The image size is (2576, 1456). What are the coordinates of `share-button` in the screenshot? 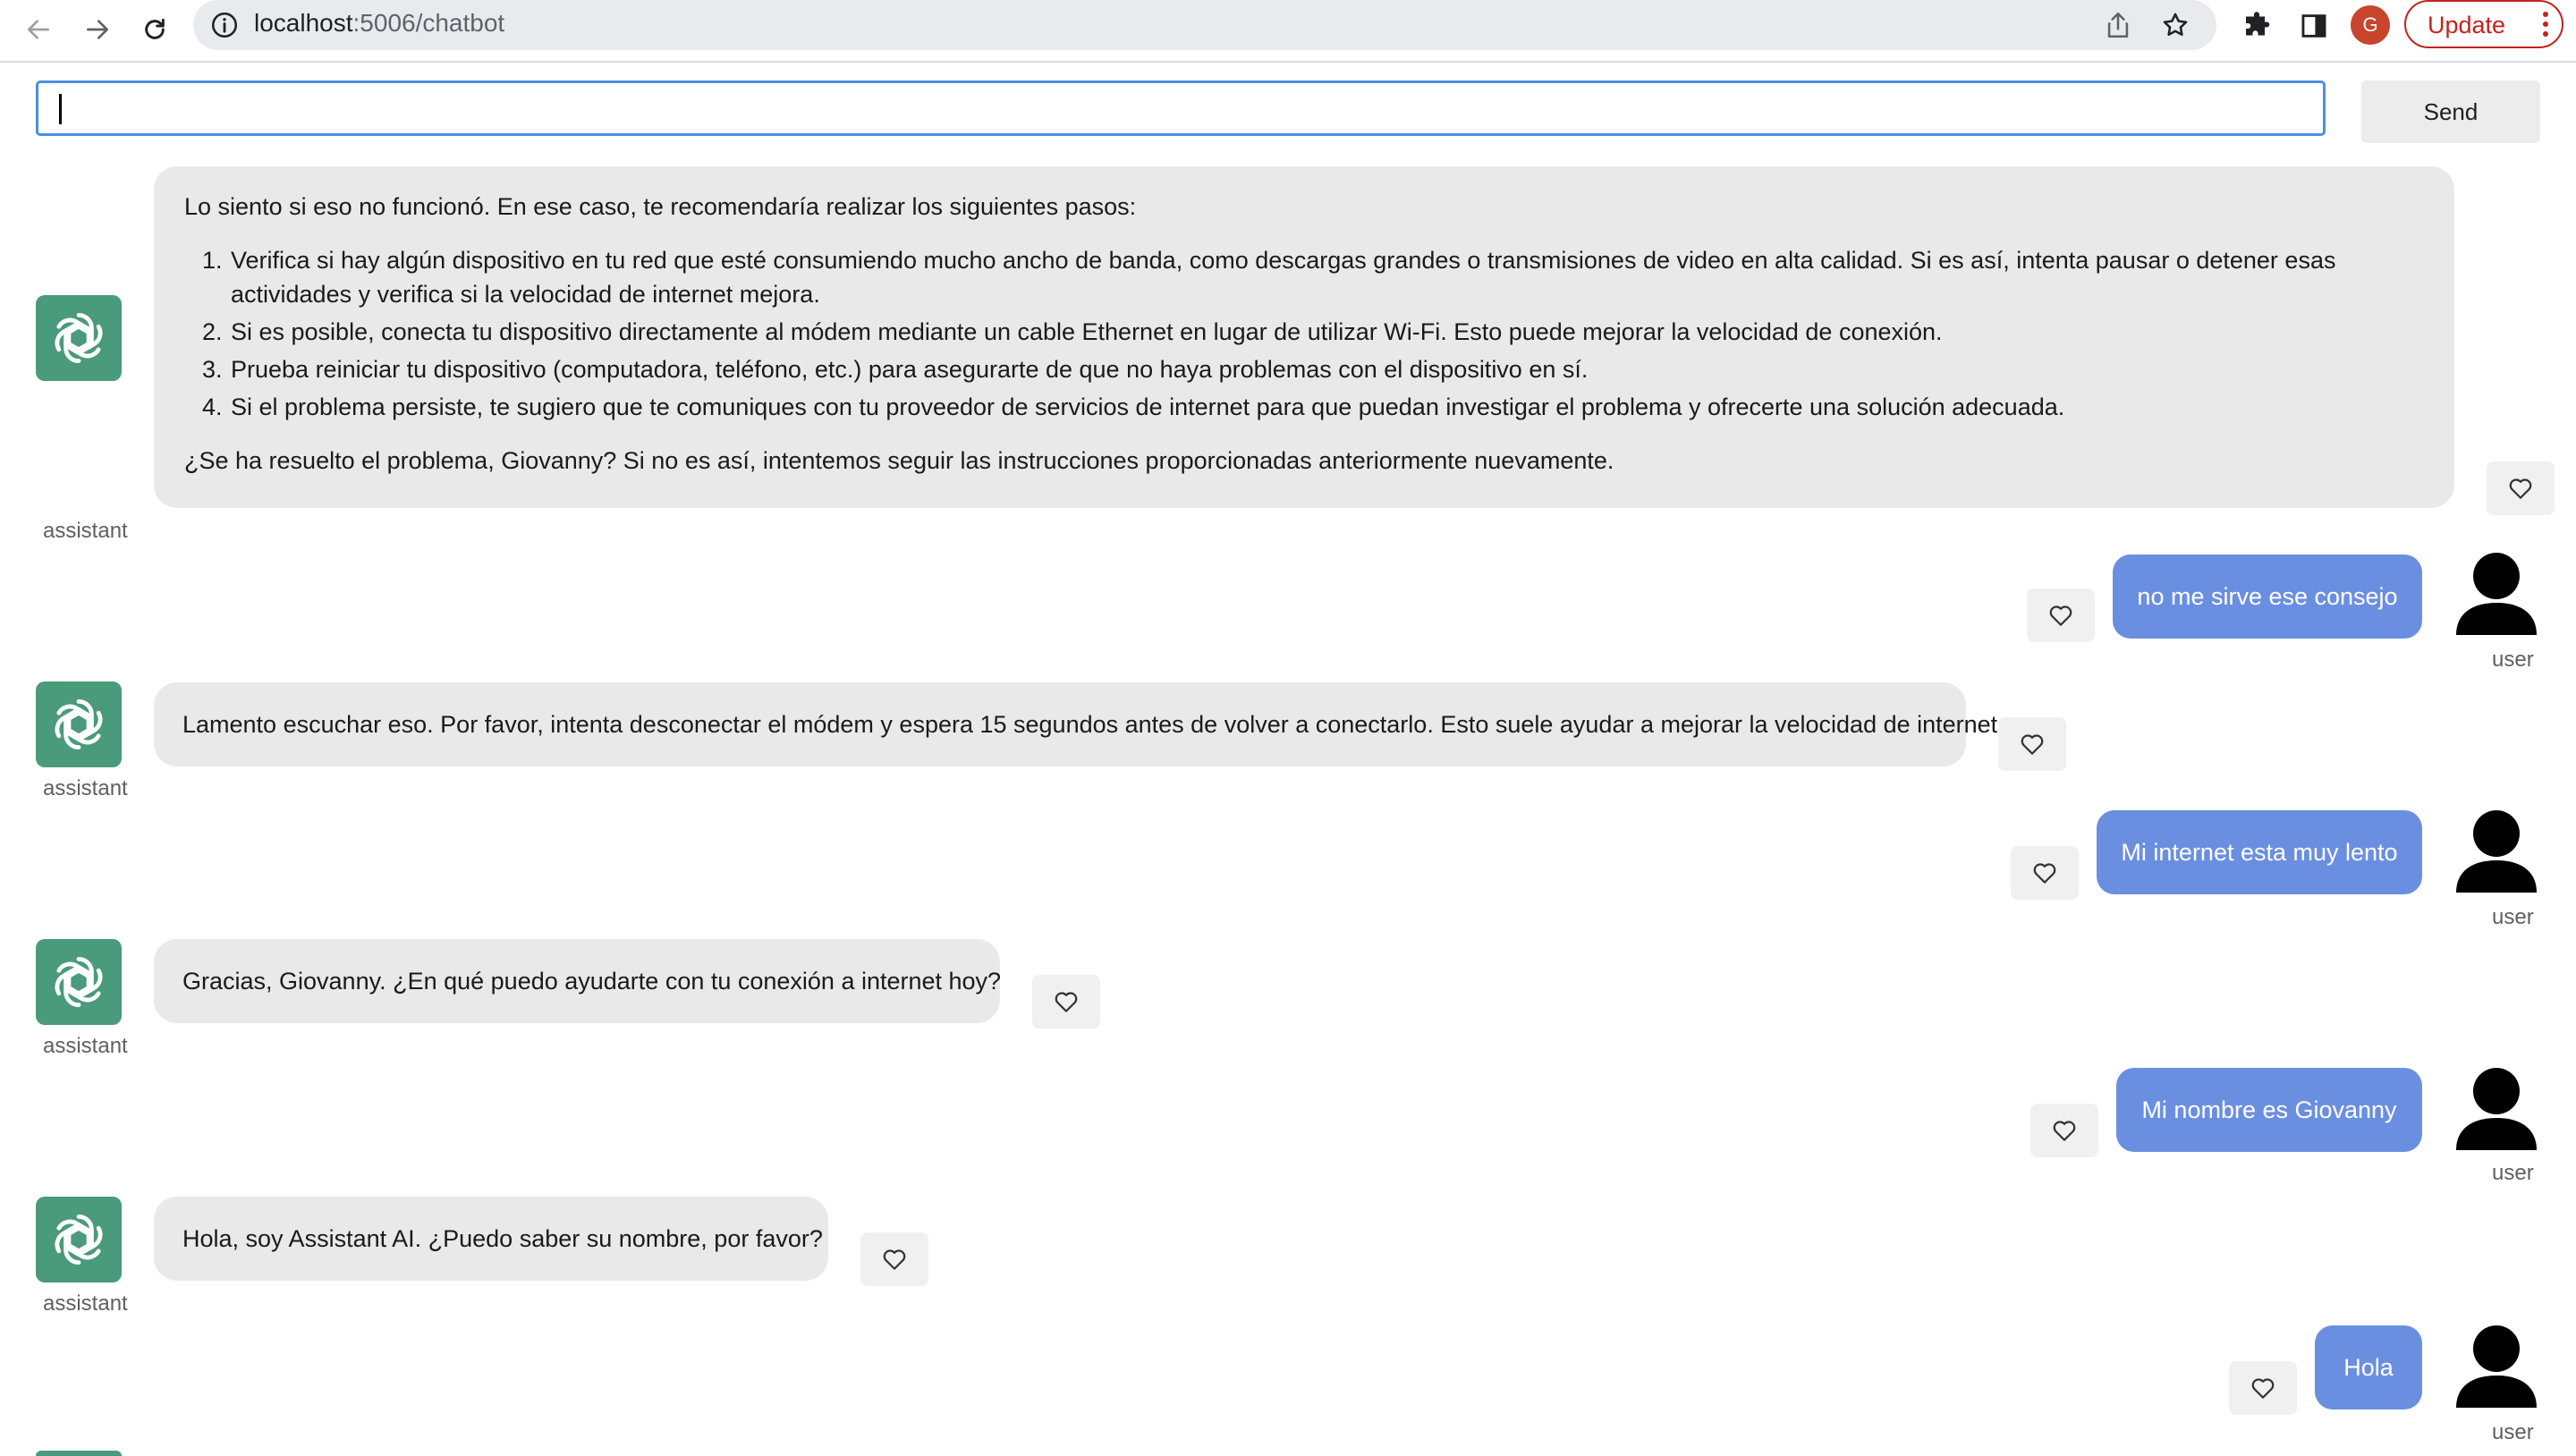 It's located at (2118, 25).